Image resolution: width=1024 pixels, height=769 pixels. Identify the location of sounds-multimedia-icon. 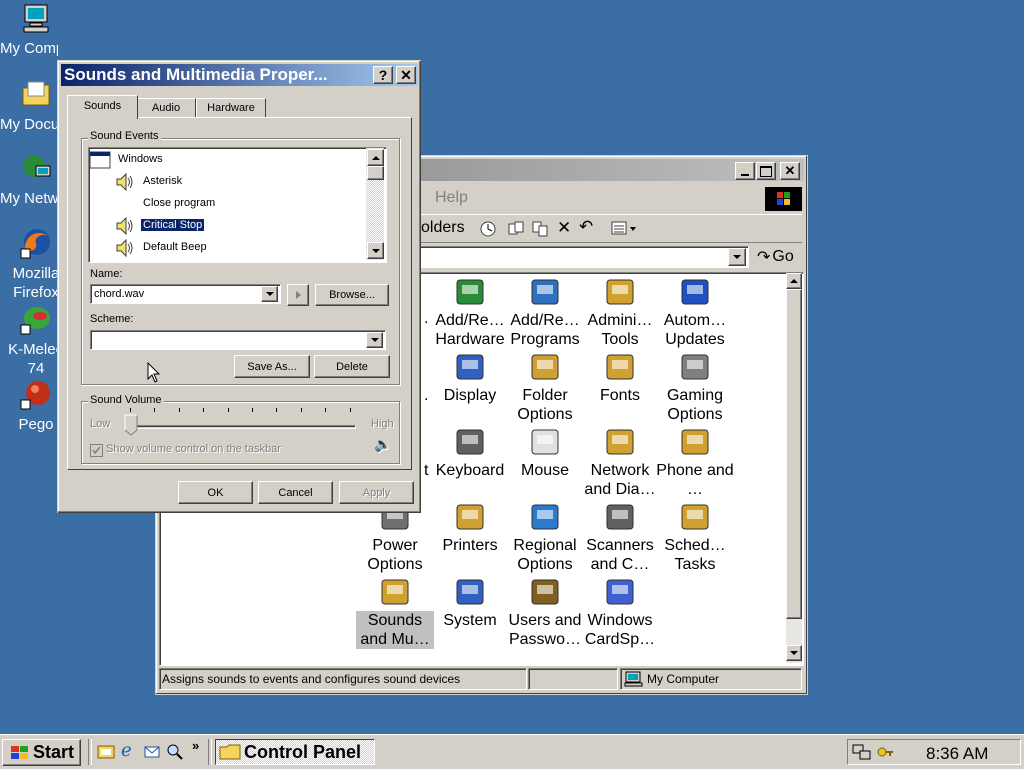
(395, 592).